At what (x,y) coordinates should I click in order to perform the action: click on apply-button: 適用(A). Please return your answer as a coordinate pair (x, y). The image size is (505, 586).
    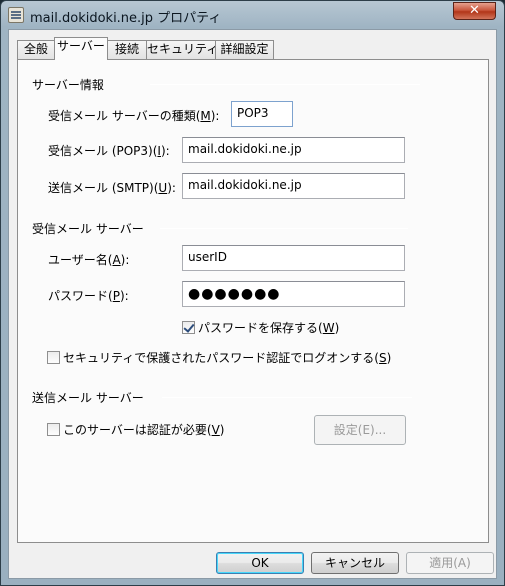
    Looking at the image, I should click on (450, 563).